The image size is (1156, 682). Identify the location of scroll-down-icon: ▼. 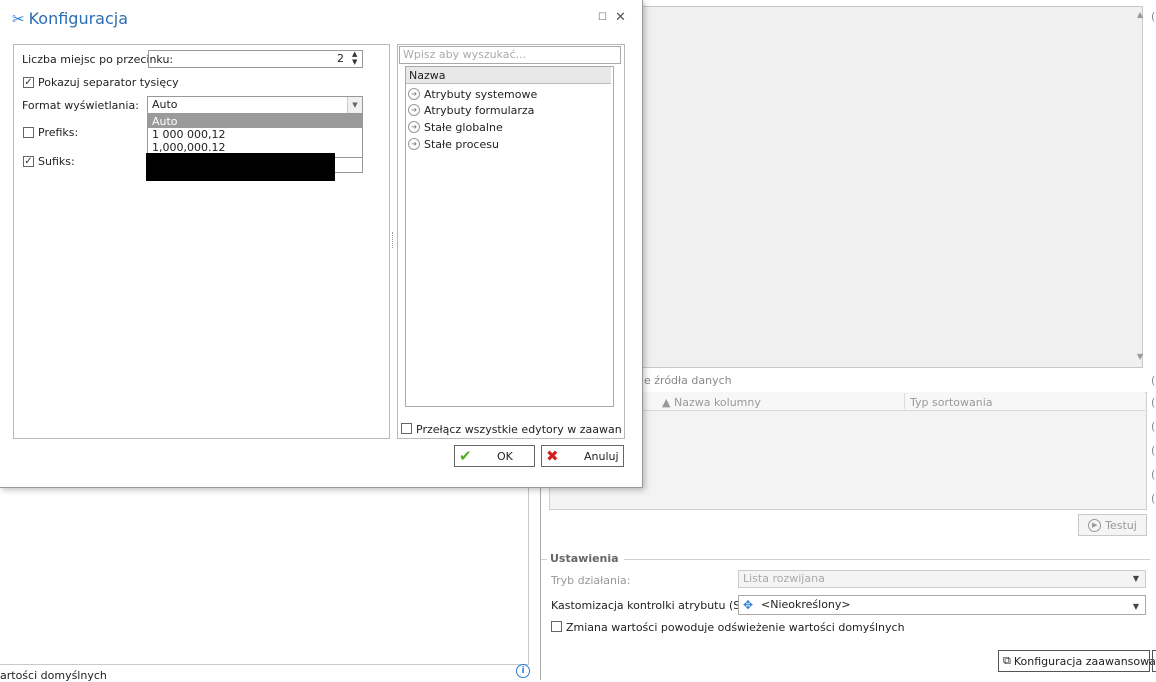
(1140, 356).